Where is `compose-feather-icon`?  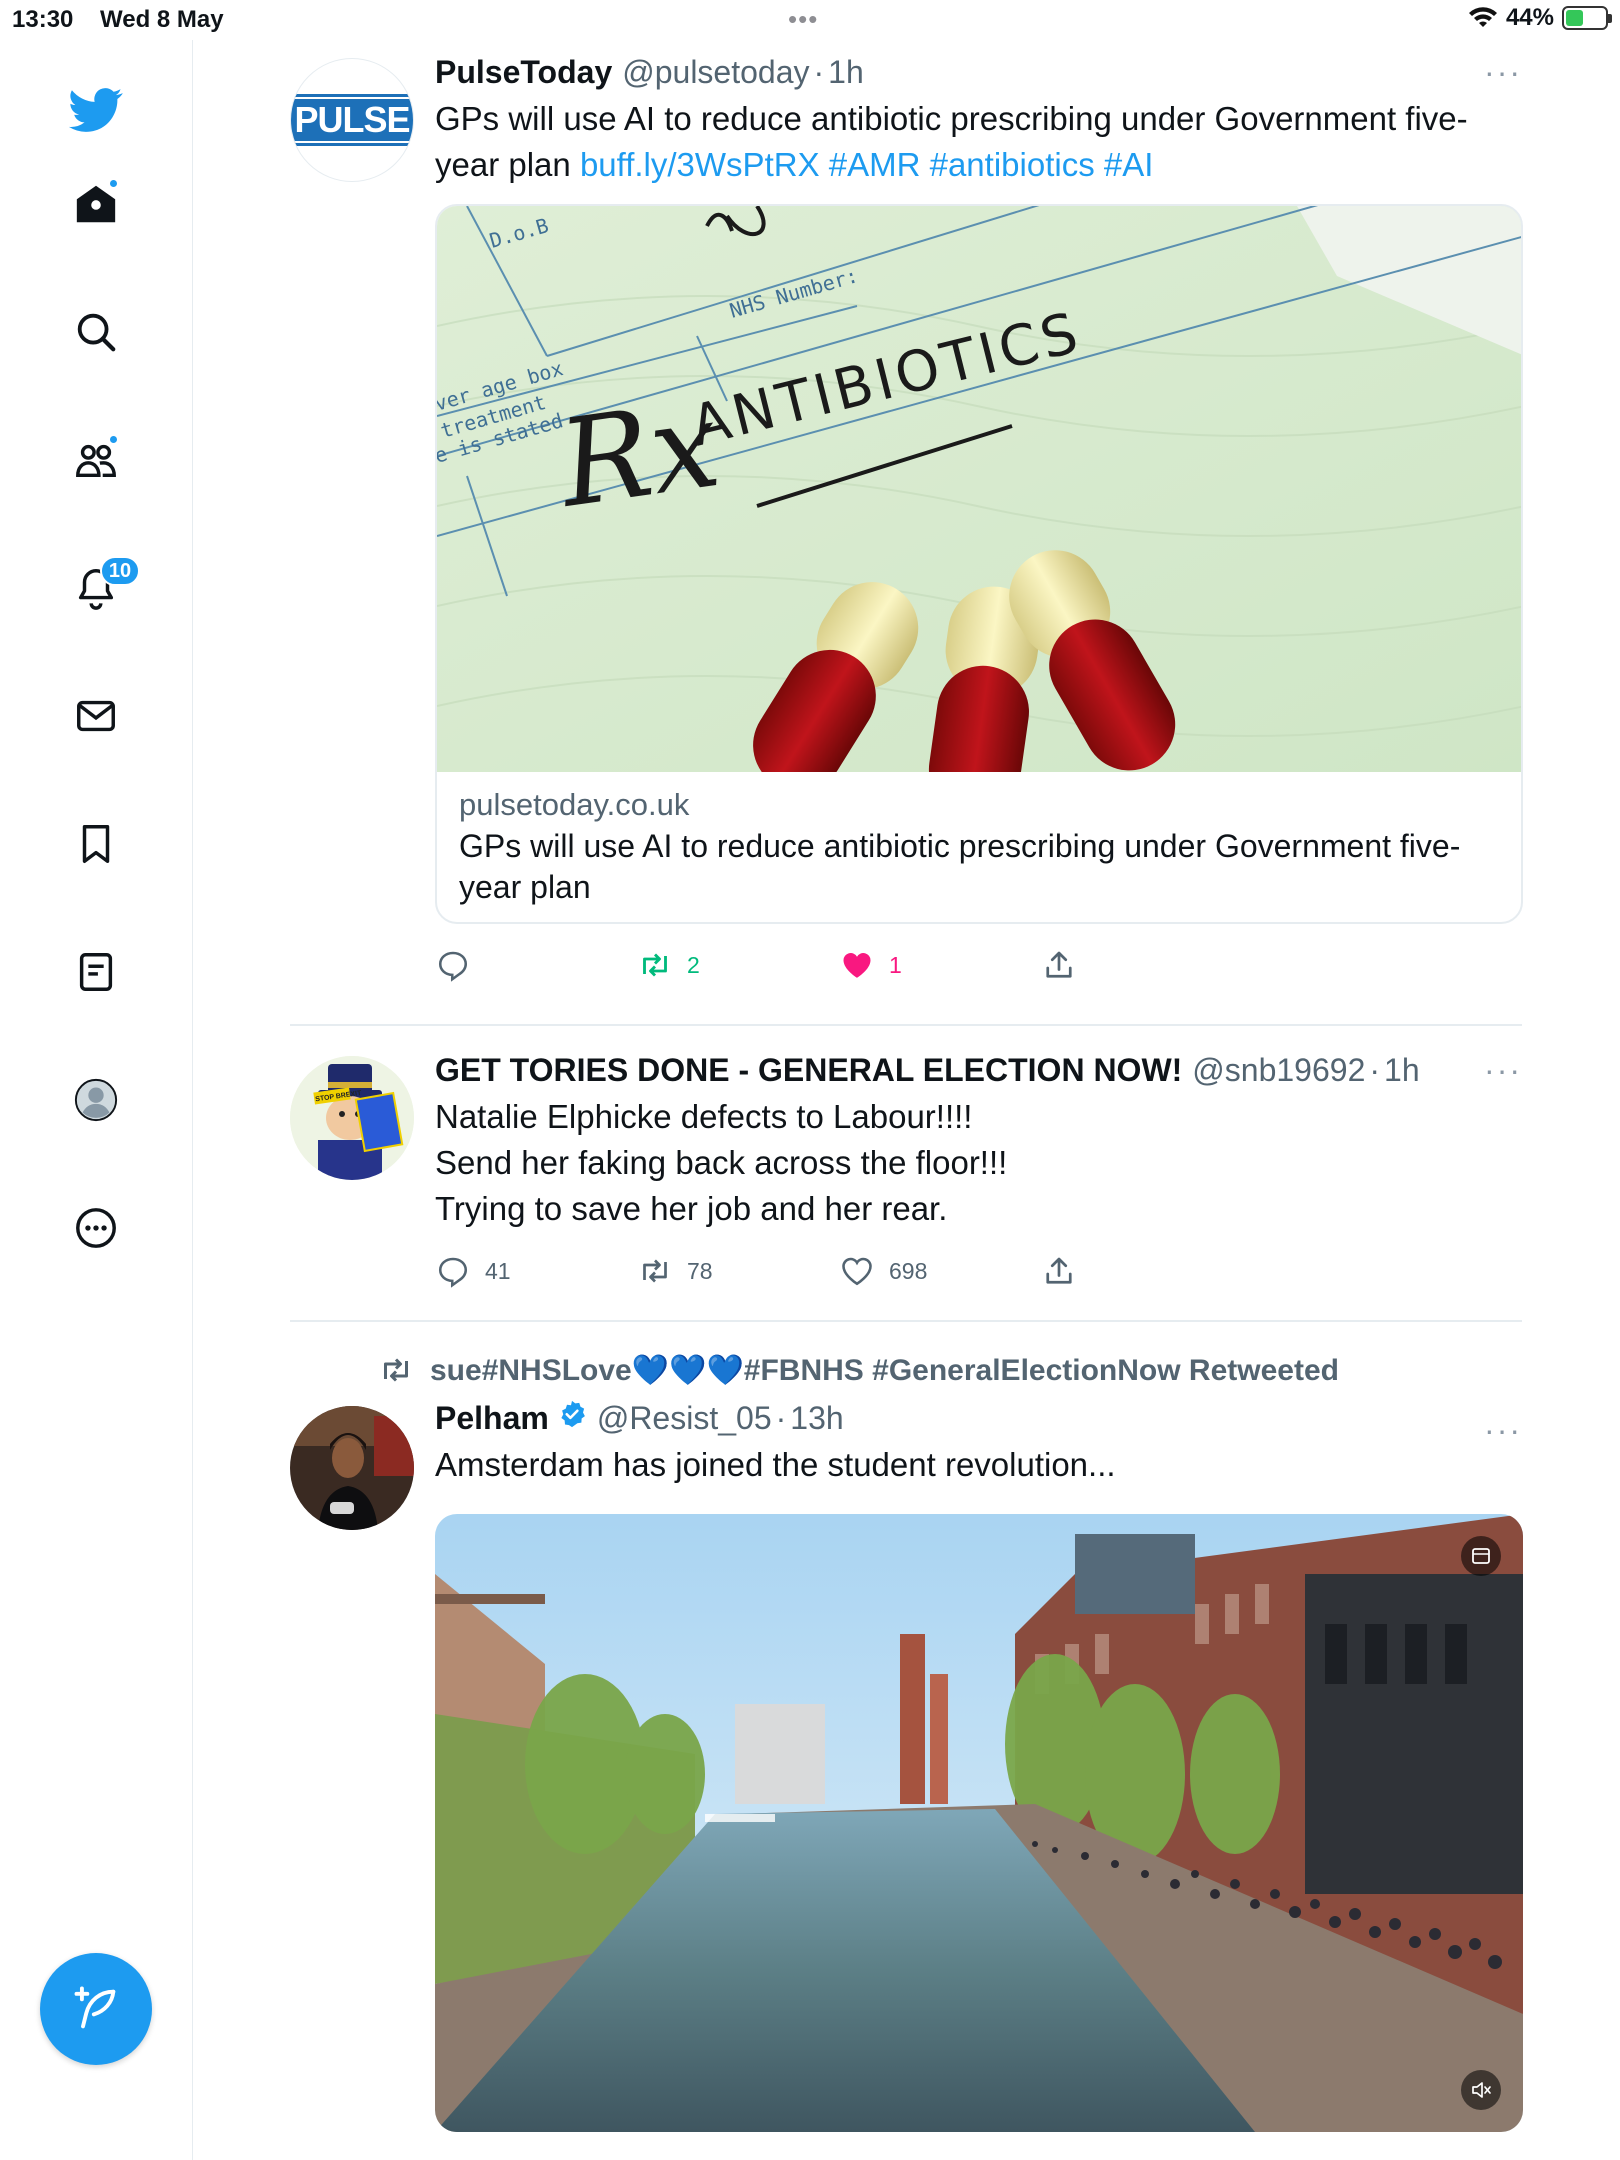
compose-feather-icon is located at coordinates (95, 2007).